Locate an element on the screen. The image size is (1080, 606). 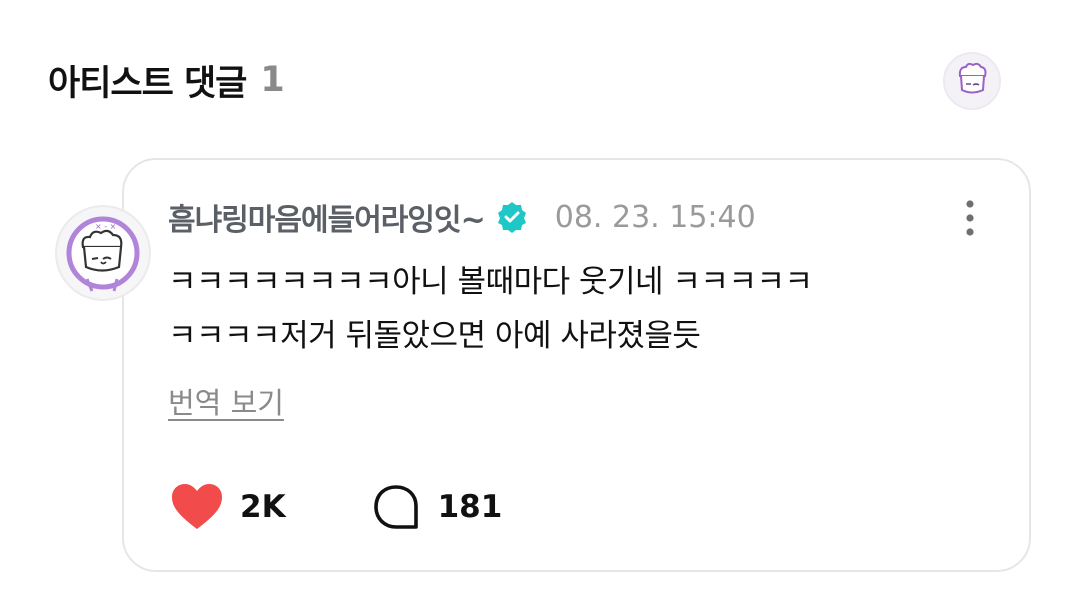
comment-timestamp: 08. 23. 15:40 is located at coordinates (655, 217).